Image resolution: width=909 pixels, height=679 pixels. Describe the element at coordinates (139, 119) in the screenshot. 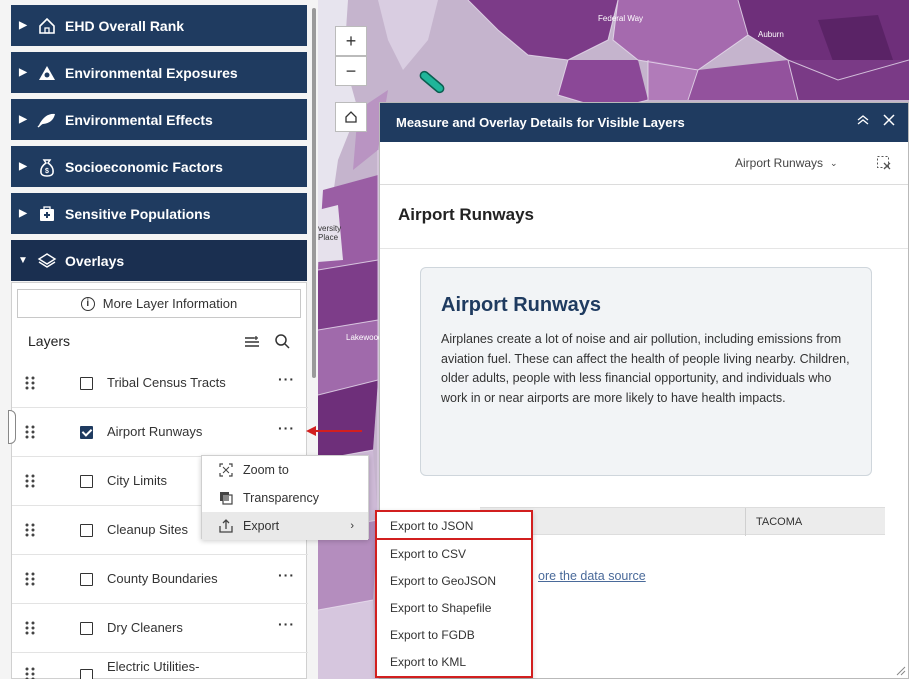

I see `category-label: Environmental Effects` at that location.